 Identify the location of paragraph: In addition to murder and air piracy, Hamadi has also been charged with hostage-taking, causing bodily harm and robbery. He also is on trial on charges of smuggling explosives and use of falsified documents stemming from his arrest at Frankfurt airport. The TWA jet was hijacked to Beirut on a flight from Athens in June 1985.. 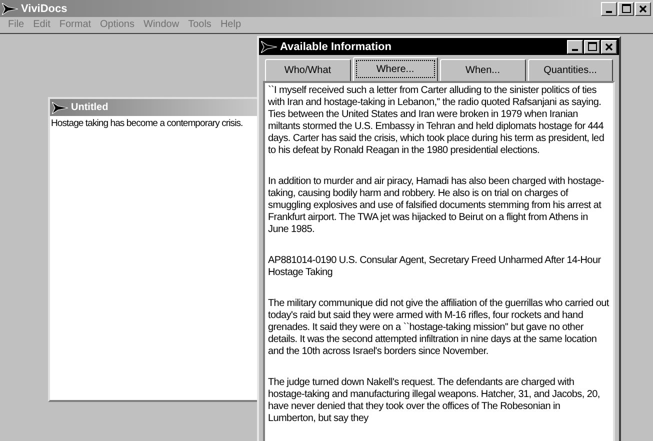
(437, 206).